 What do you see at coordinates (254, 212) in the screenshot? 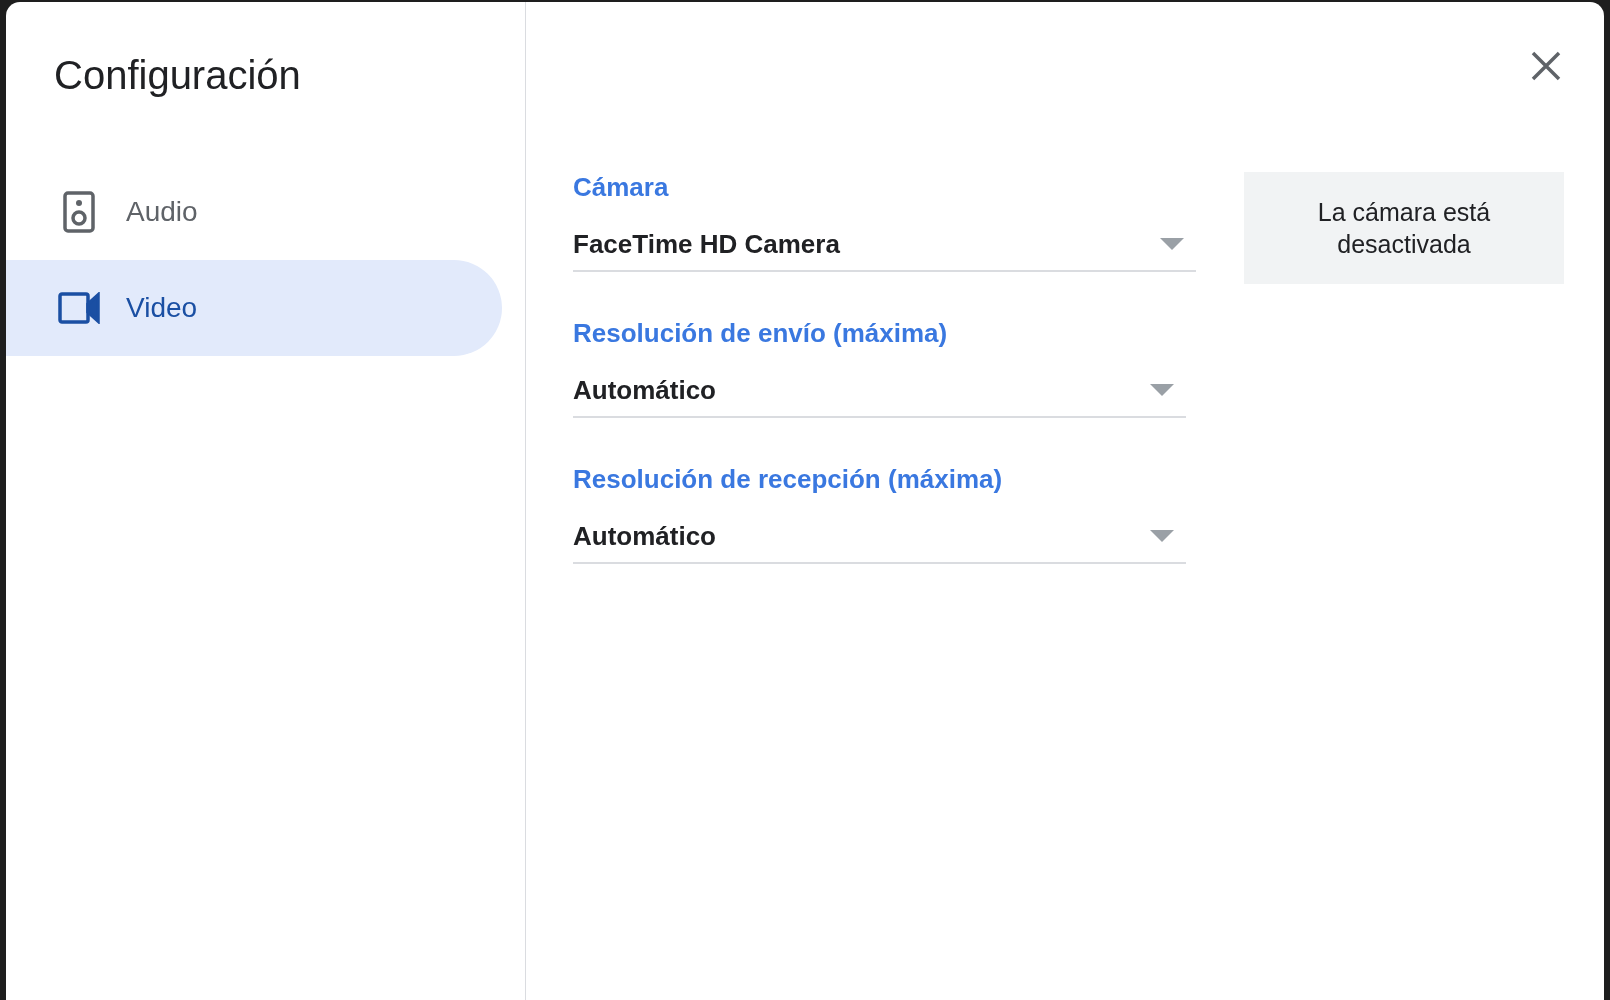
I see `sidebar-item: Audio` at bounding box center [254, 212].